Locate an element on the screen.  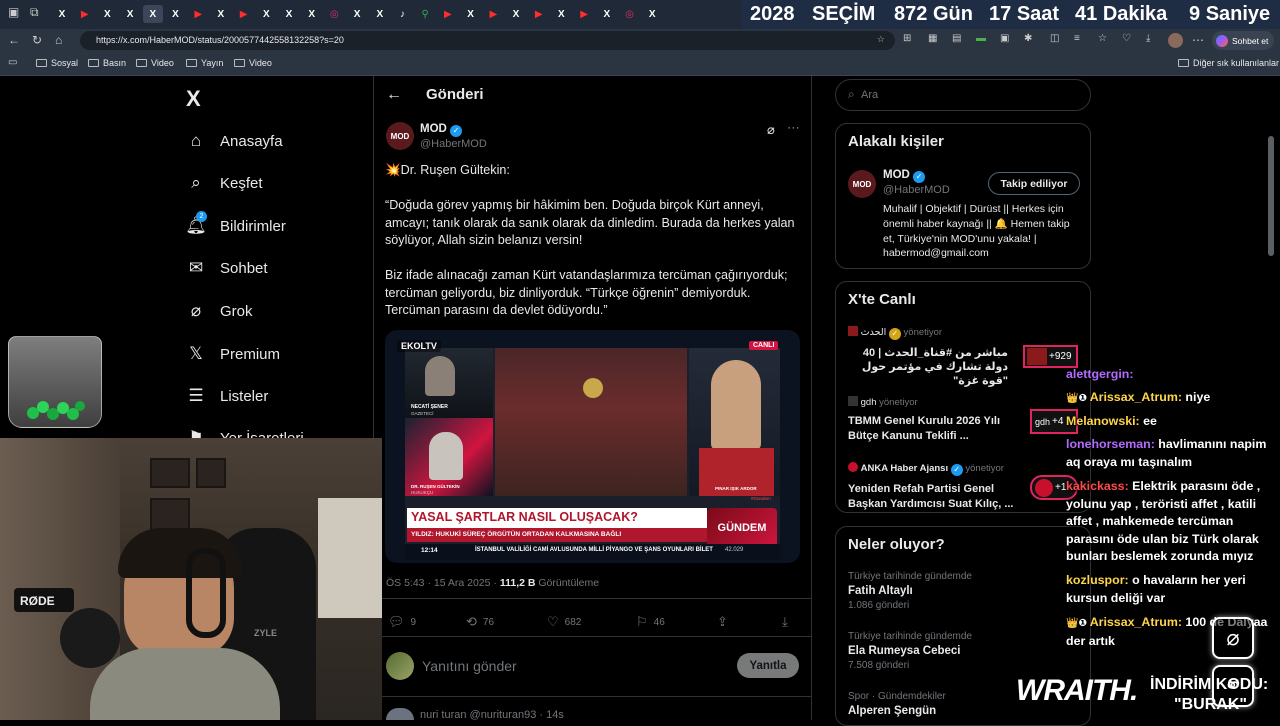
sidebar-item-premium: 𝕏 Premium is located at coordinates (233, 354).